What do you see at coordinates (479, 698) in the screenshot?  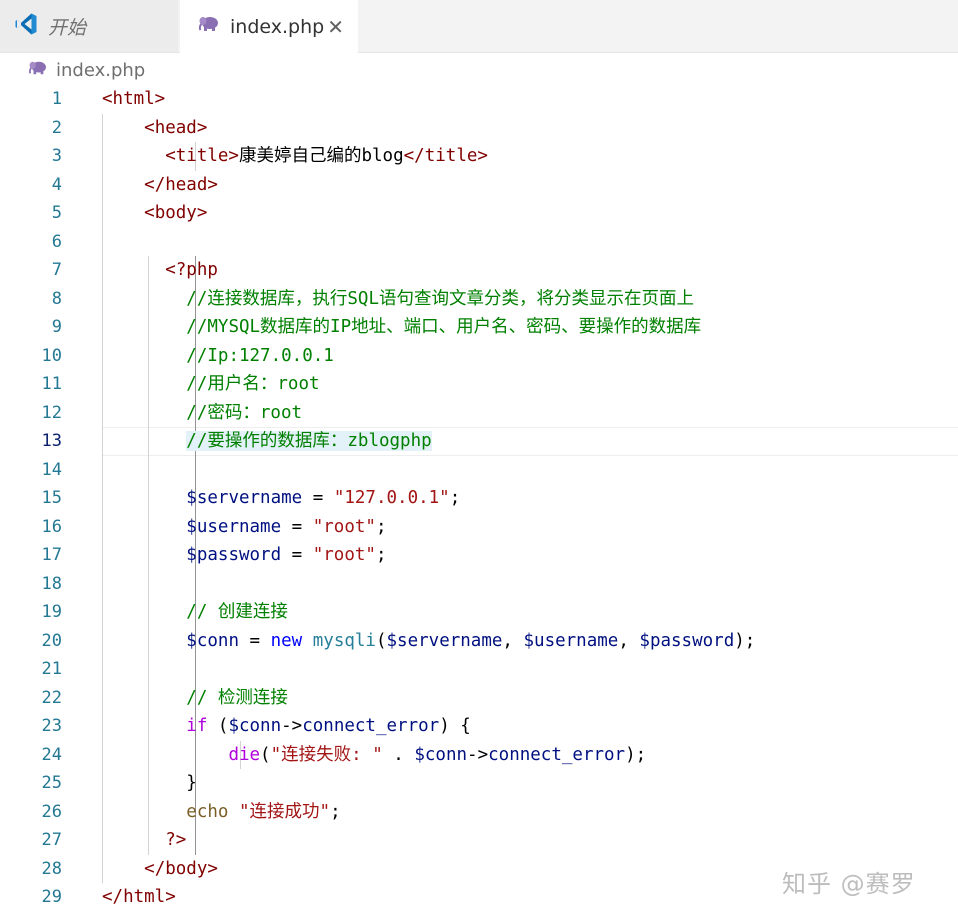 I see `code-line: 22 // 检测连接` at bounding box center [479, 698].